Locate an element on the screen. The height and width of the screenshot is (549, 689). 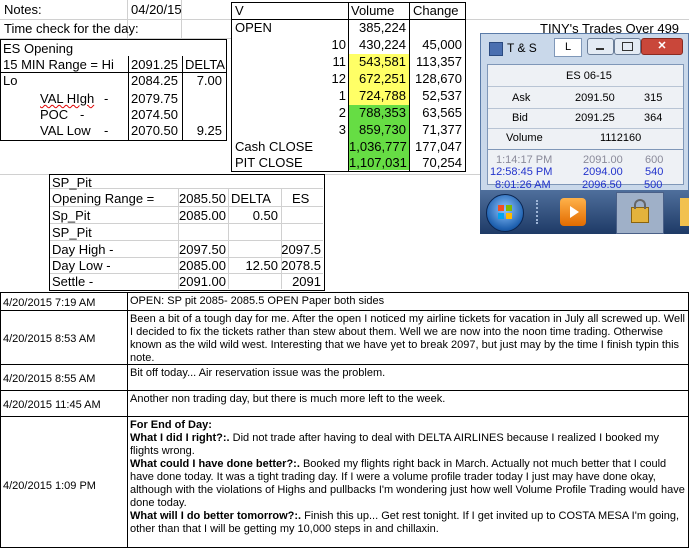
hour-10-volume: 430,224 is located at coordinates (382, 44).